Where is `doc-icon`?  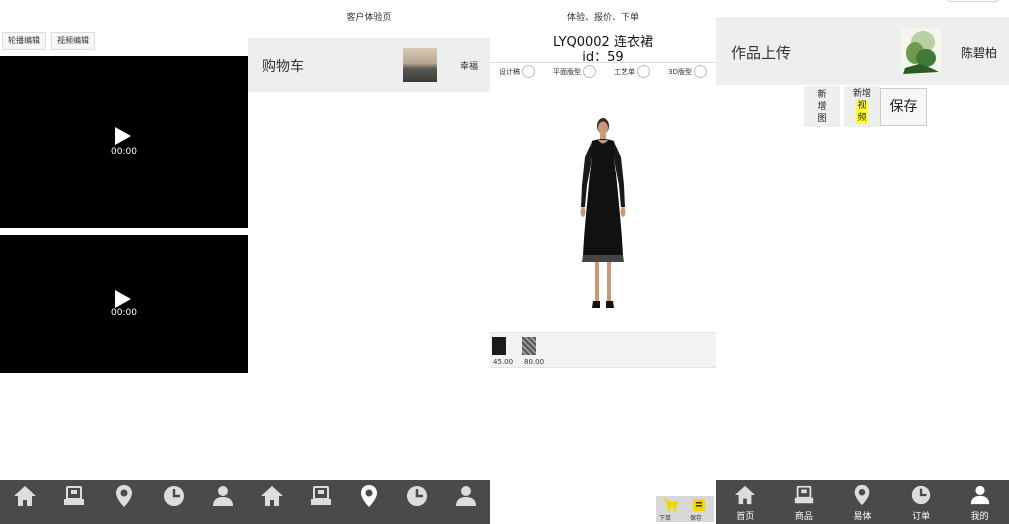 doc-icon is located at coordinates (699, 505).